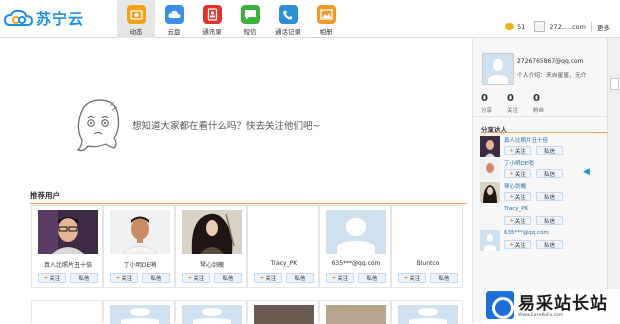 Image resolution: width=620 pixels, height=324 pixels. I want to click on expert-name: 琴心剑魄, so click(515, 186).